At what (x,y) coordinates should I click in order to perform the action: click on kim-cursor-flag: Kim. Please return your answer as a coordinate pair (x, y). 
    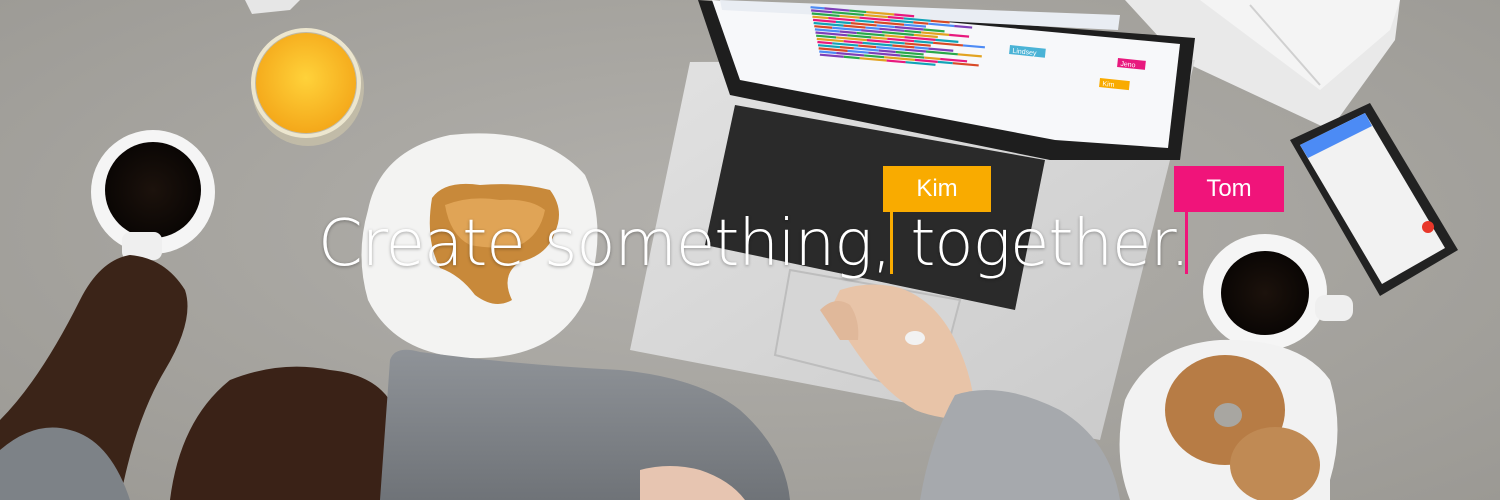
    Looking at the image, I should click on (937, 189).